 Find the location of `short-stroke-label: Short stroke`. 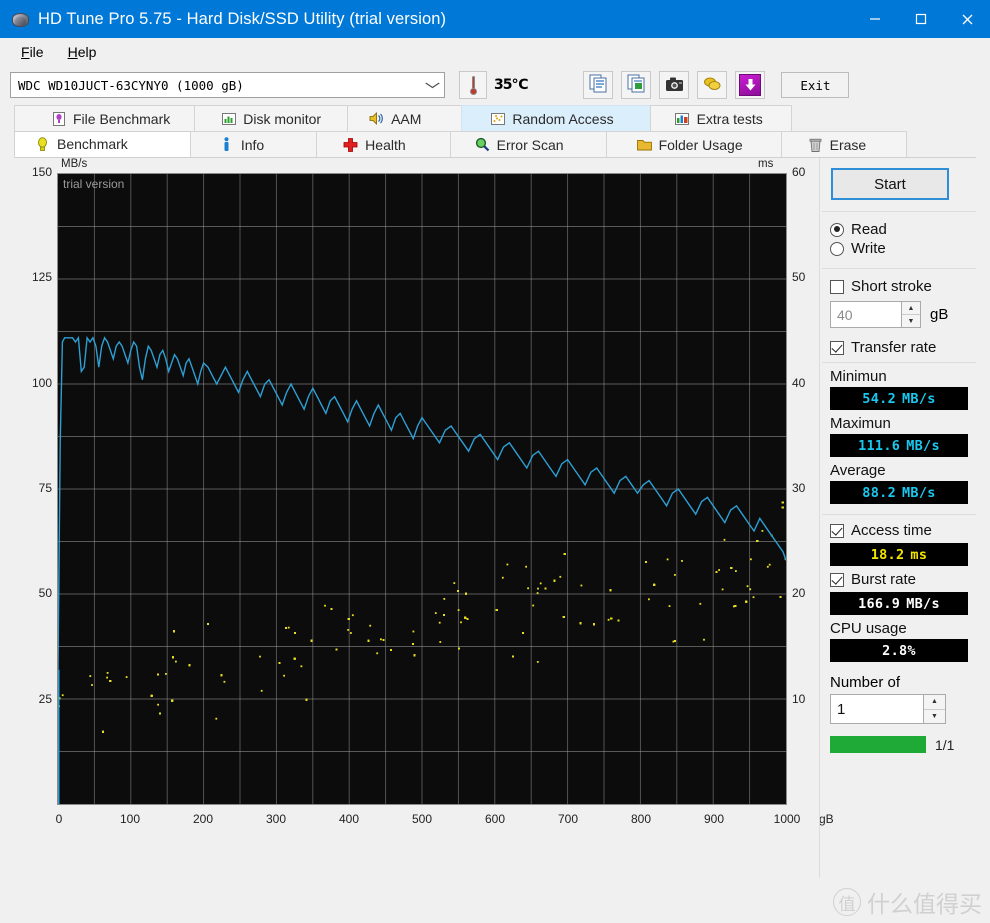

short-stroke-label: Short stroke is located at coordinates (891, 286).